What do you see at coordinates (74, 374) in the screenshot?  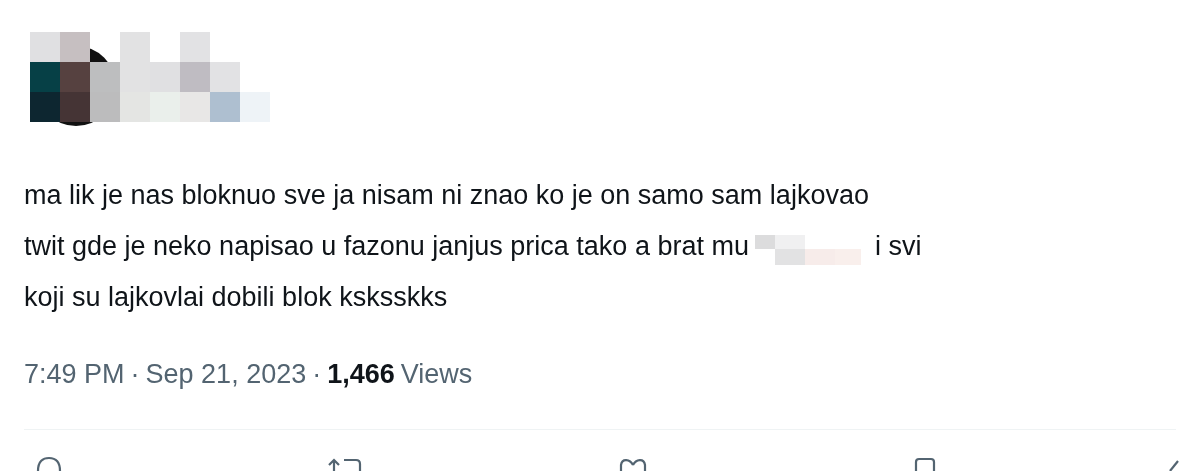 I see `tweet-time: 7:49 PM` at bounding box center [74, 374].